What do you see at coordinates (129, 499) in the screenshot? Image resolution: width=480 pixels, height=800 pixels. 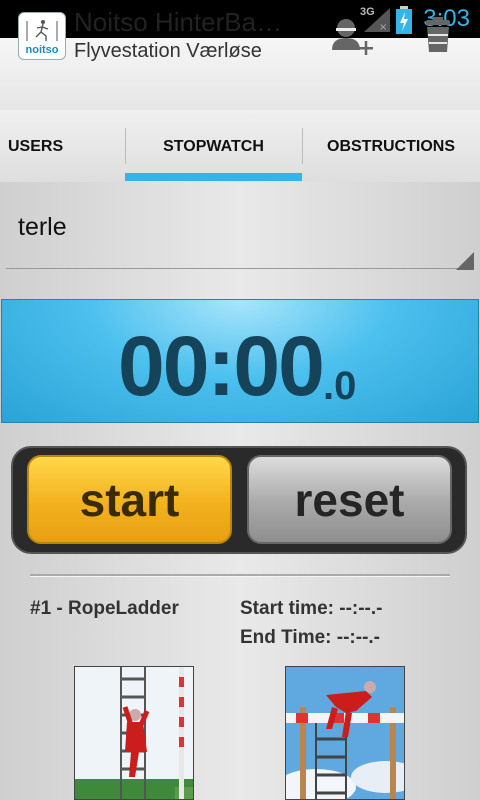 I see `start-button: start` at bounding box center [129, 499].